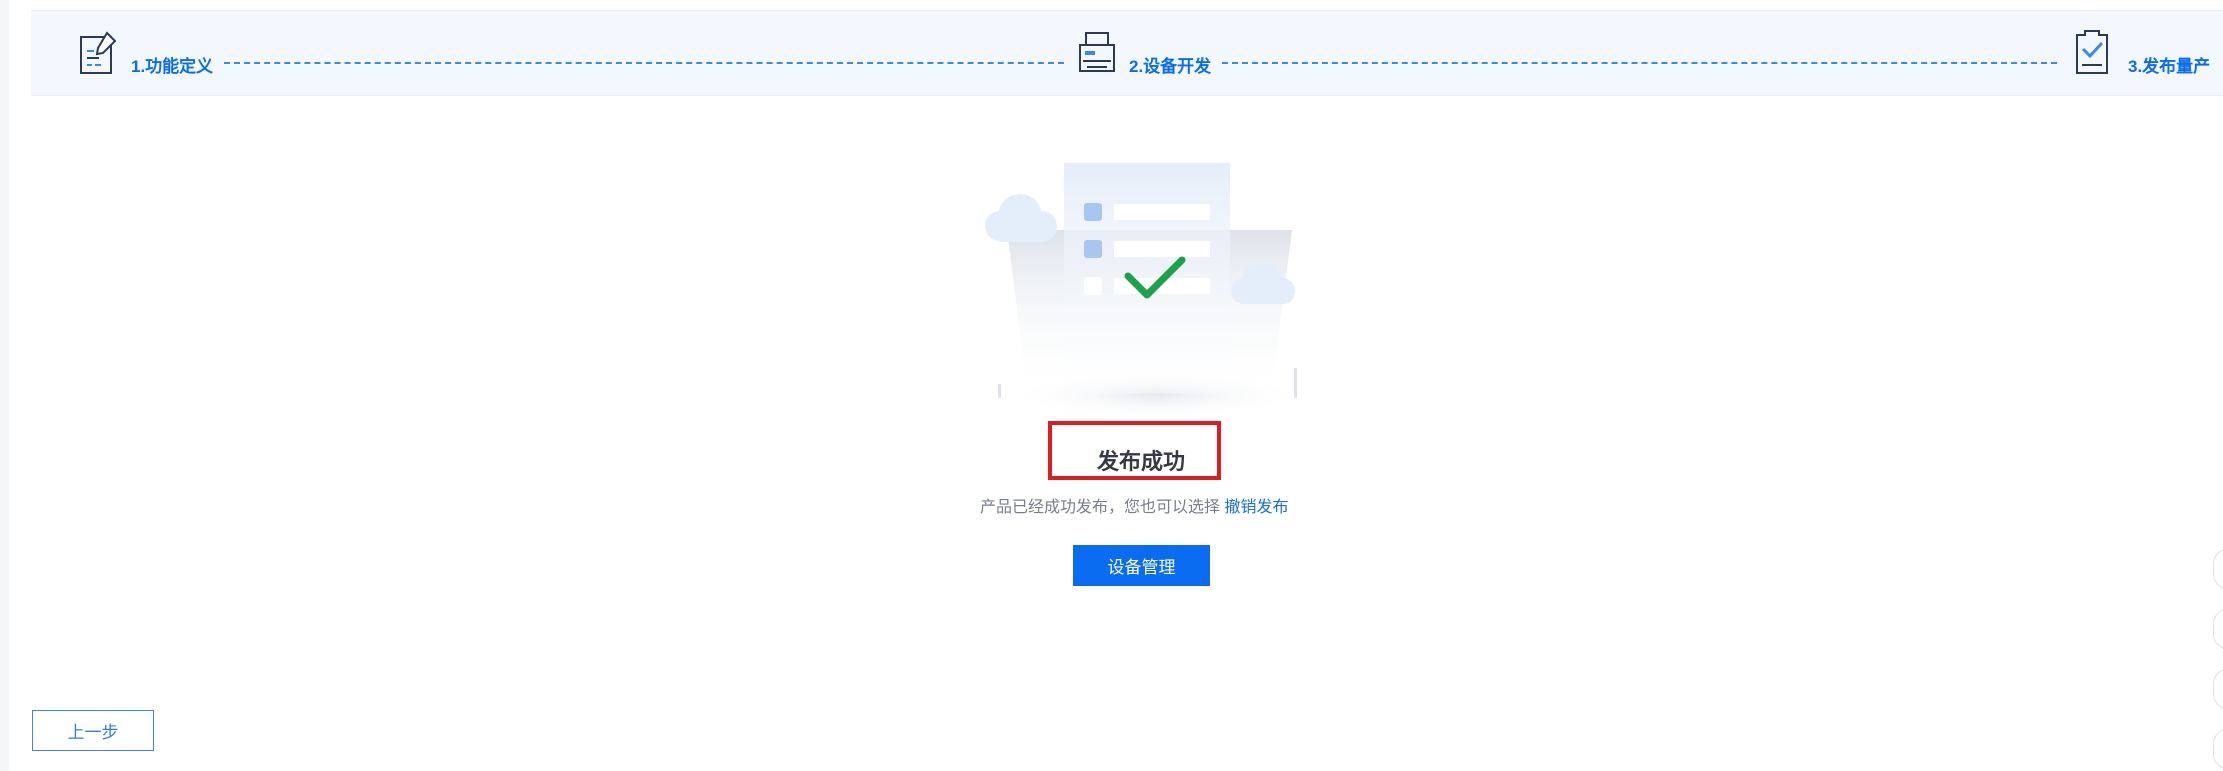 The width and height of the screenshot is (2223, 771). Describe the element at coordinates (1141, 565) in the screenshot. I see `device-management-button: 设备管理` at that location.